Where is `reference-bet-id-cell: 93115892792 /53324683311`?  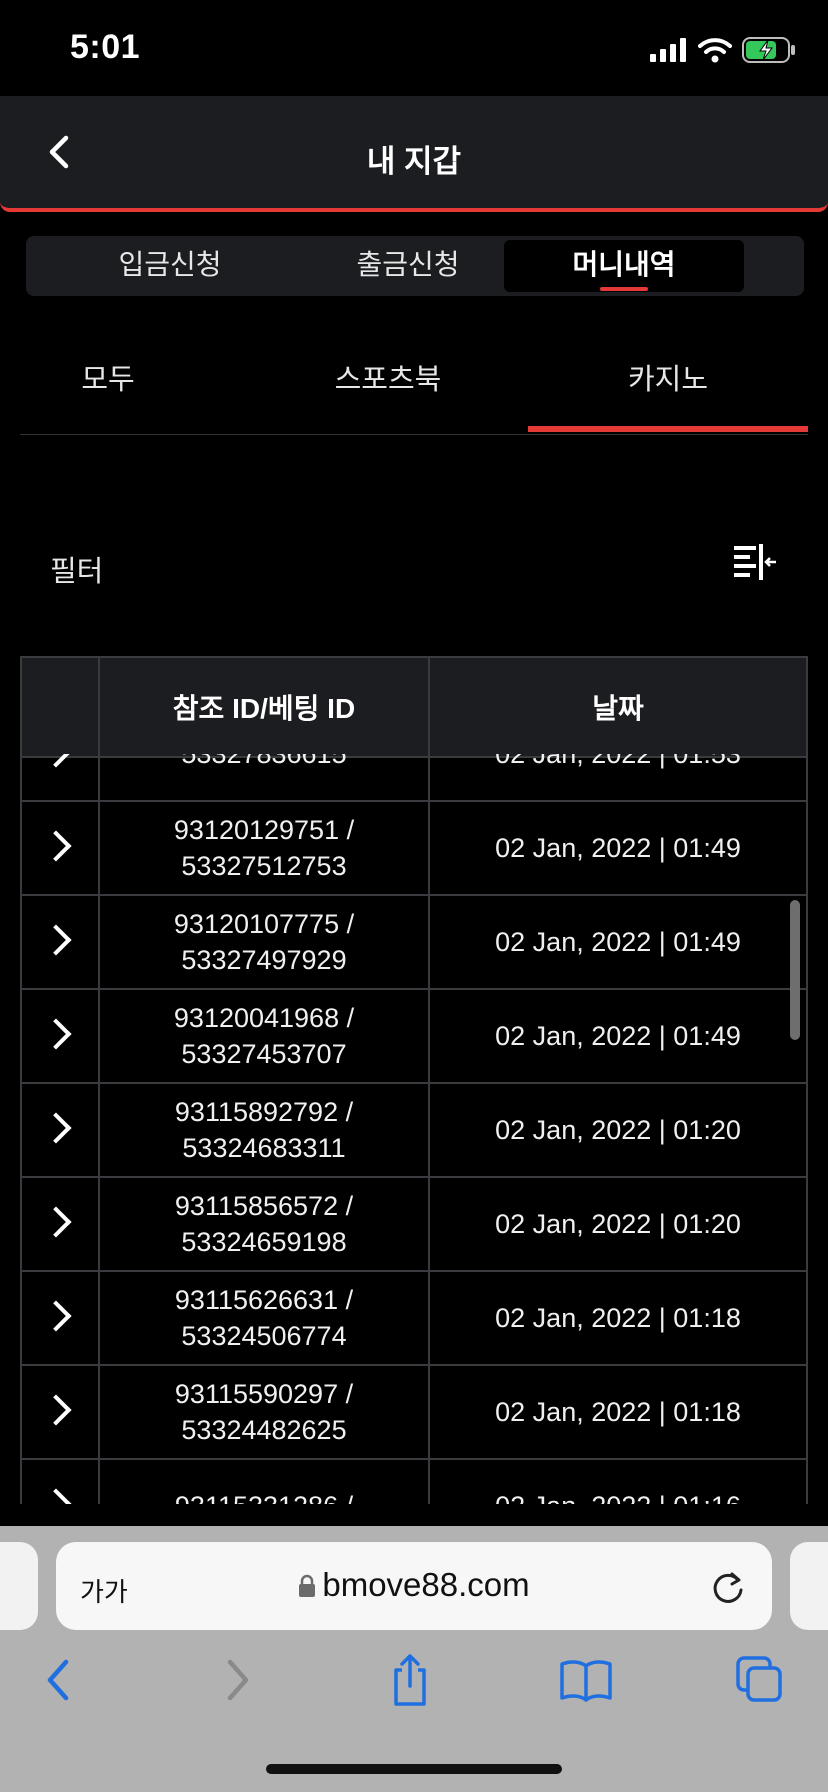
reference-bet-id-cell: 93115892792 /53324683311 is located at coordinates (264, 1130).